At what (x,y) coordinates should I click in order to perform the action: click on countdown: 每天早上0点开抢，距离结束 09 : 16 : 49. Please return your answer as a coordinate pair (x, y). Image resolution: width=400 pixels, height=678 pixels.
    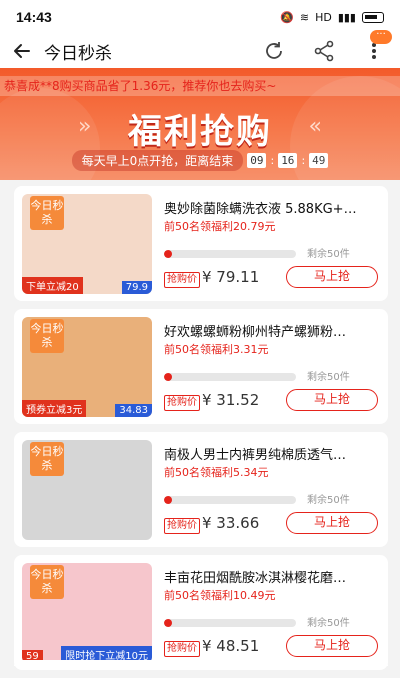
    Looking at the image, I should click on (200, 160).